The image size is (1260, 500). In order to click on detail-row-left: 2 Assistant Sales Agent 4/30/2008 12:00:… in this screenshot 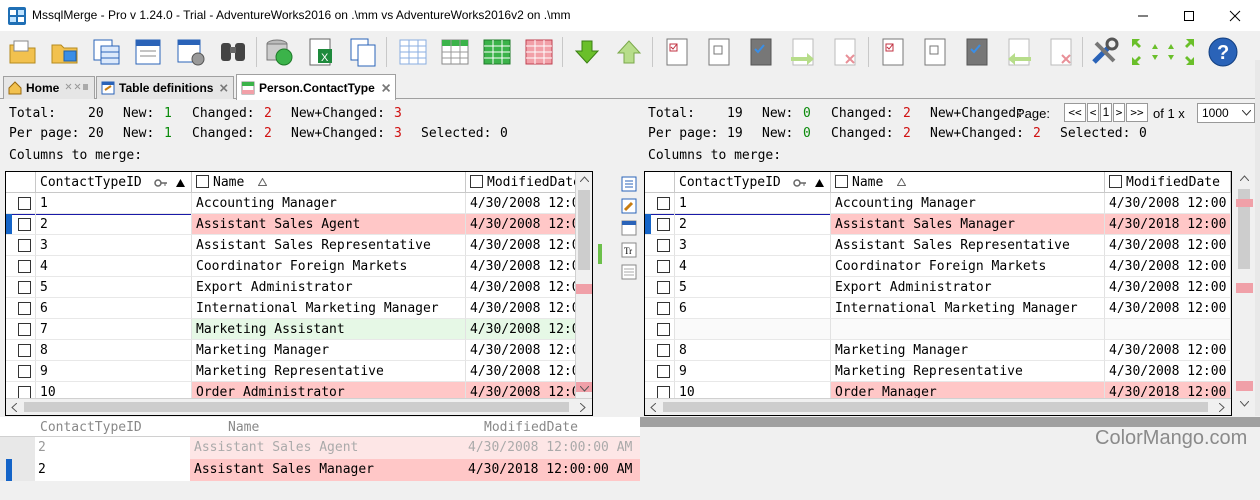, I will do `click(320, 448)`.